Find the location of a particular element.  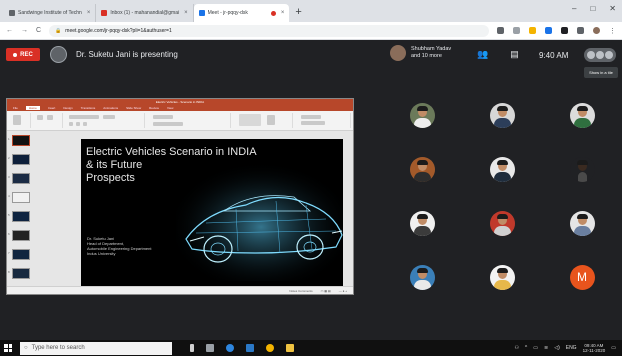

tab-label: Sandwinge Institute of Techn is located at coordinates (50, 13).